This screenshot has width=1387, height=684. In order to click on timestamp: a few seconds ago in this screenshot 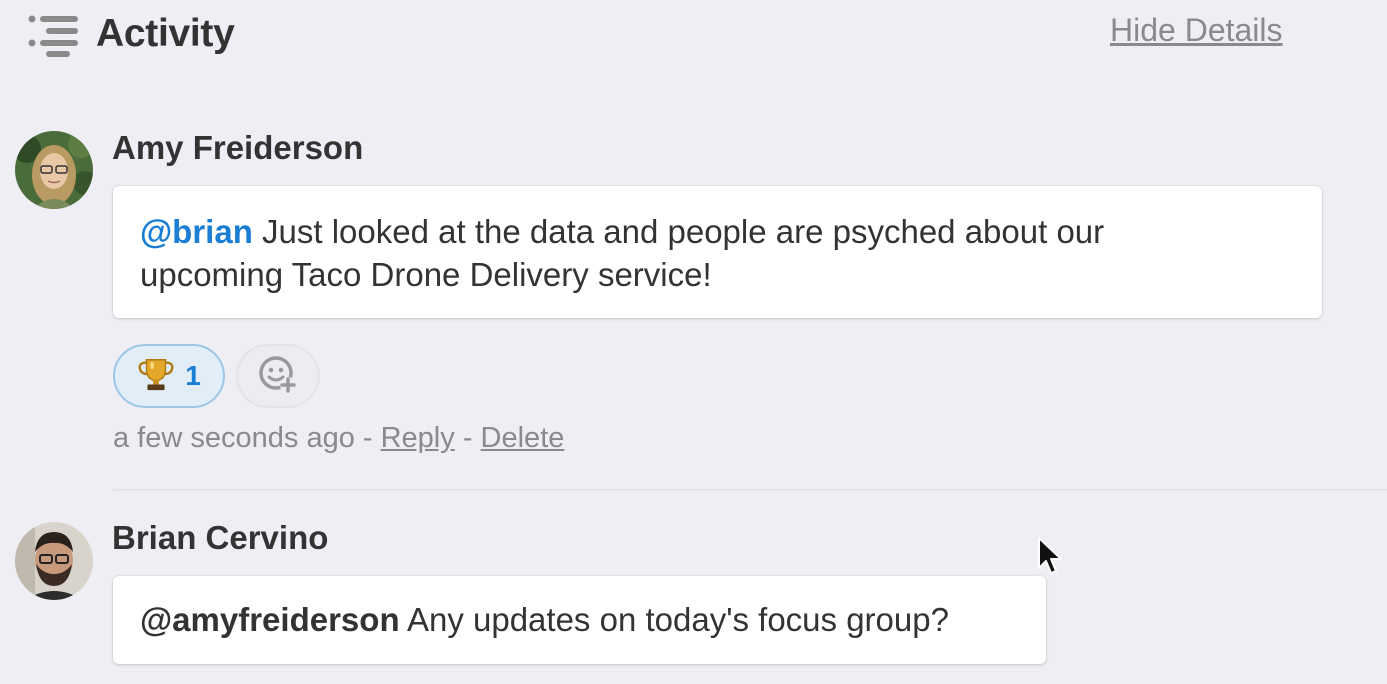, I will do `click(234, 438)`.